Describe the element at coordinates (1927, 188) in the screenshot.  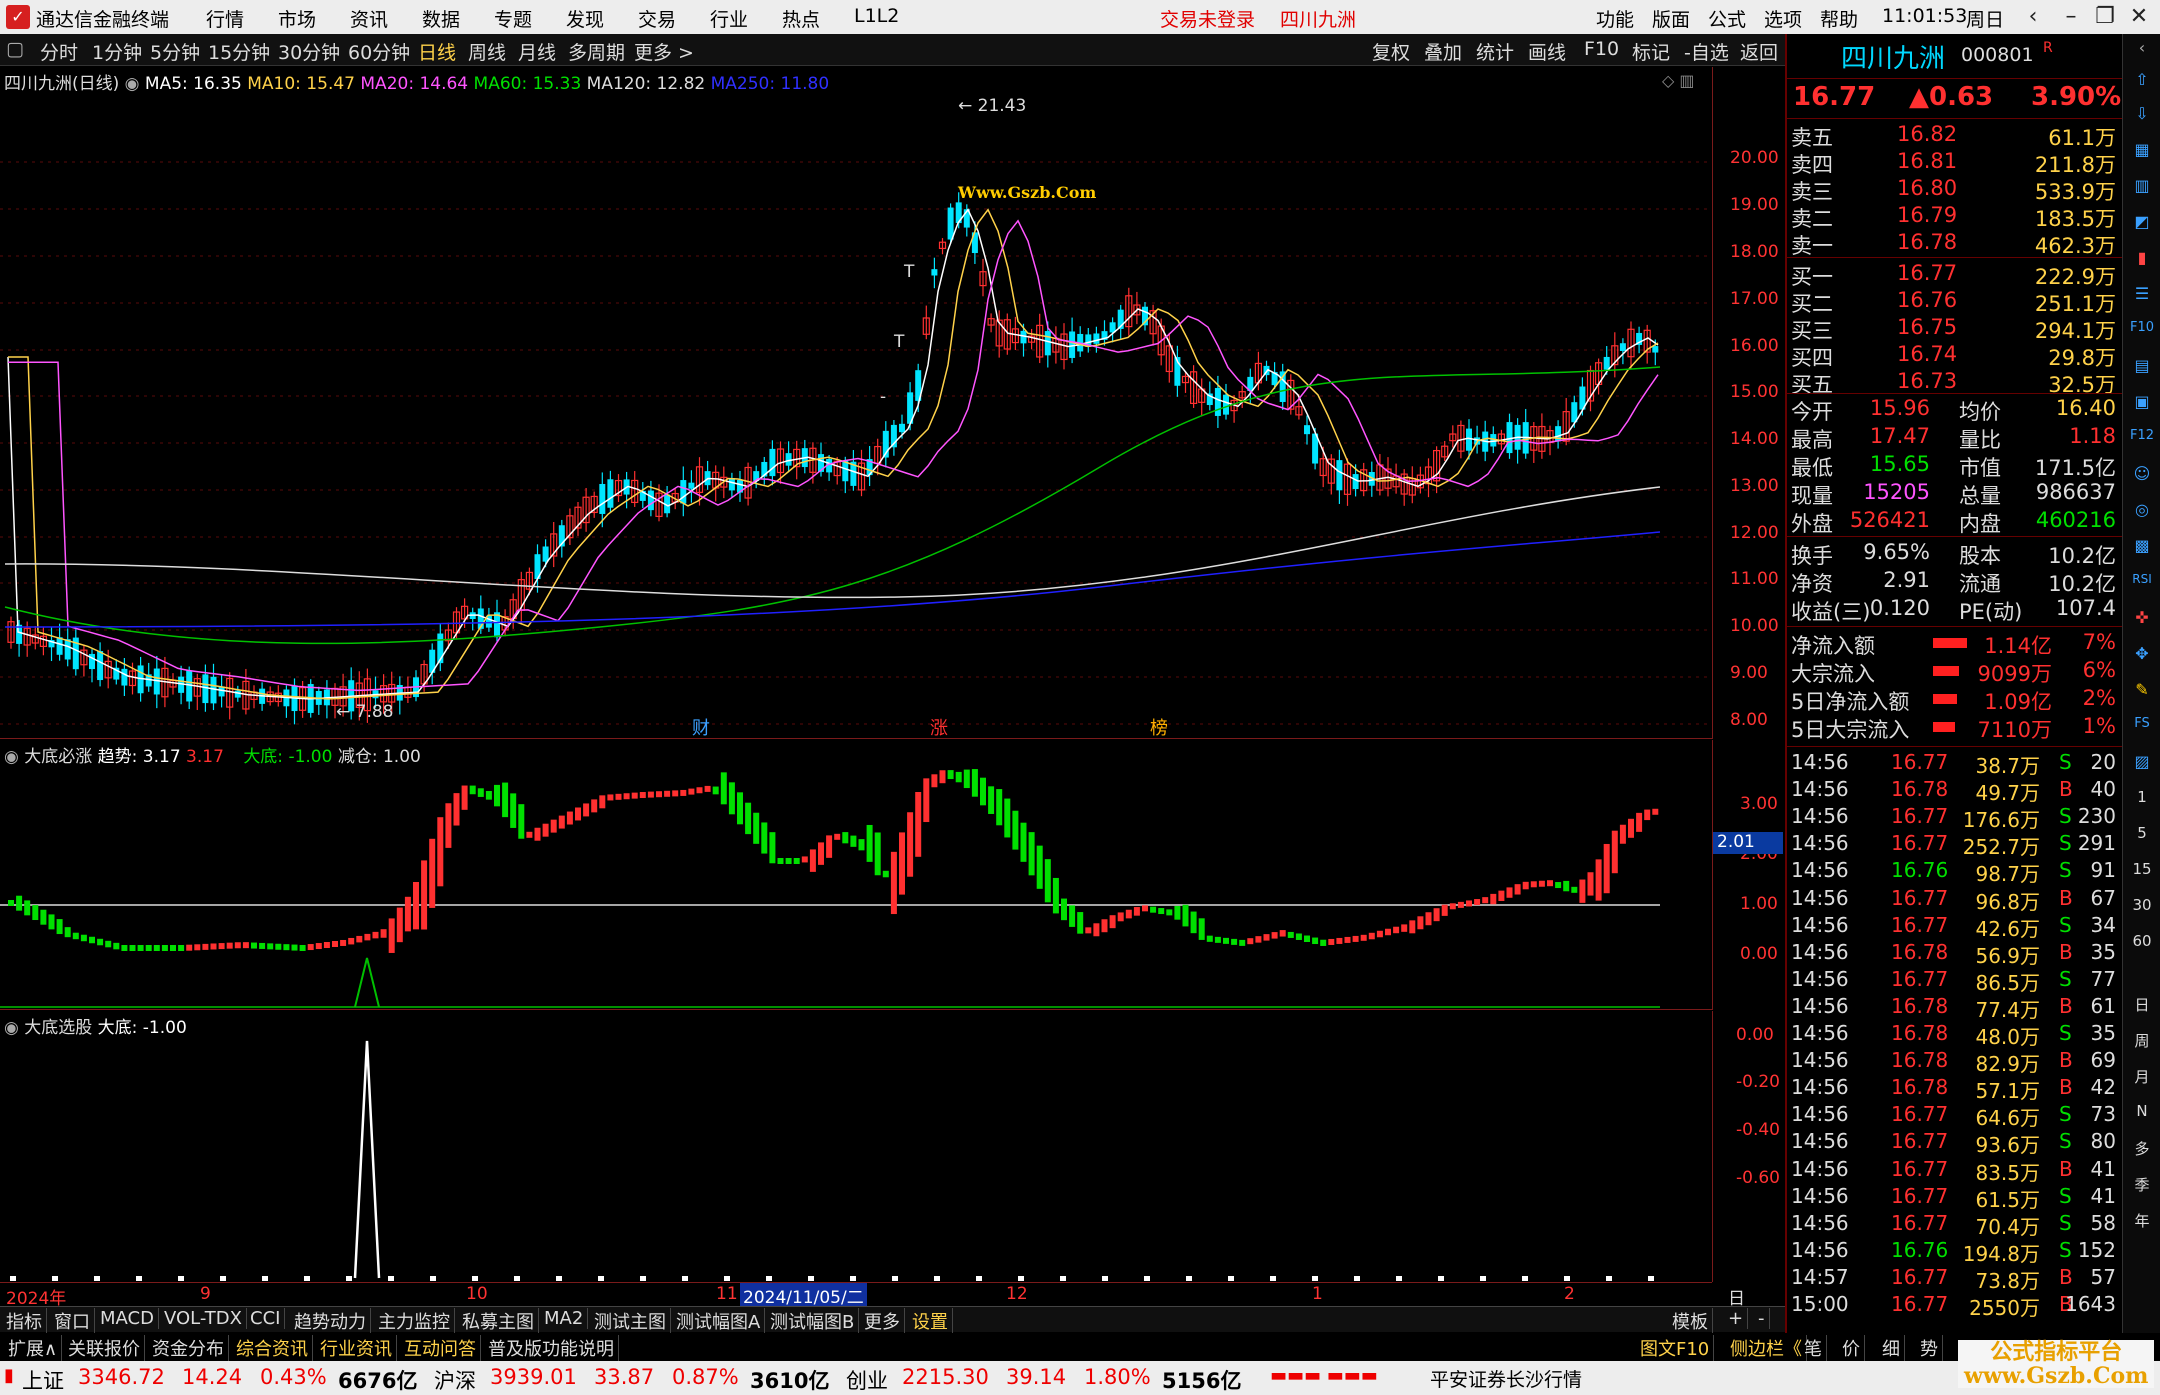
I see `asks-price: 16.80` at that location.